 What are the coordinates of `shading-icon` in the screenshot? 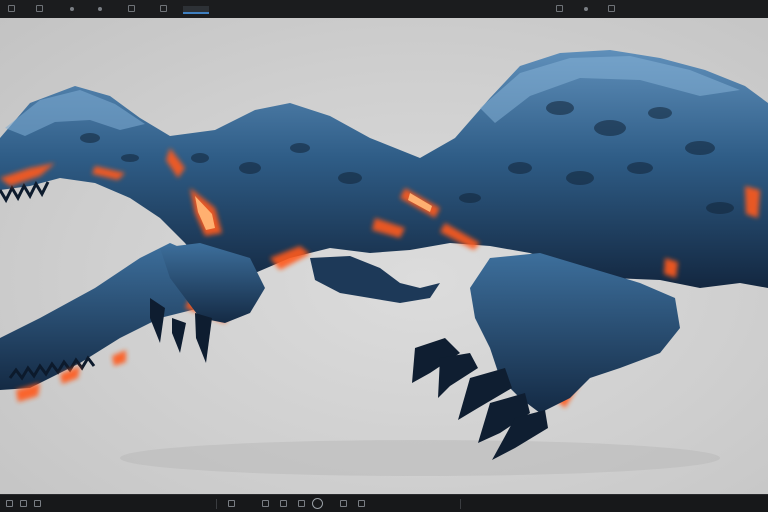 It's located at (100, 9).